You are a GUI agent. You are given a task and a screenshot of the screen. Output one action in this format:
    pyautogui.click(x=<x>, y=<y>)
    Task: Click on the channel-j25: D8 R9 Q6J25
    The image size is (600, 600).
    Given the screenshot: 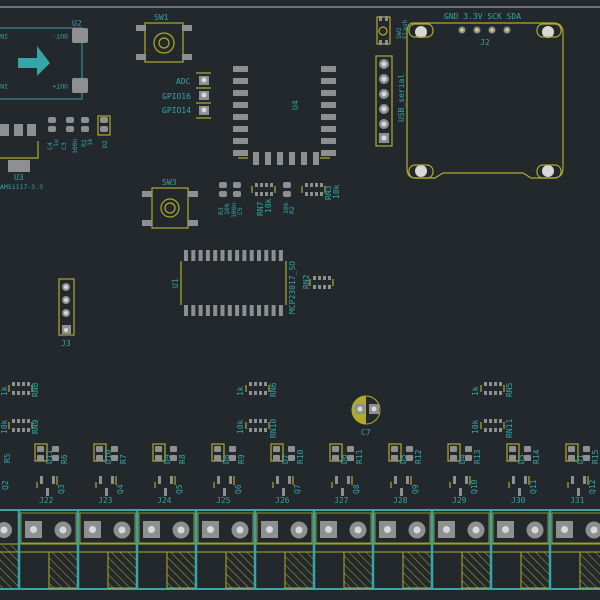 What is the action you would take?
    pyautogui.click(x=225, y=516)
    